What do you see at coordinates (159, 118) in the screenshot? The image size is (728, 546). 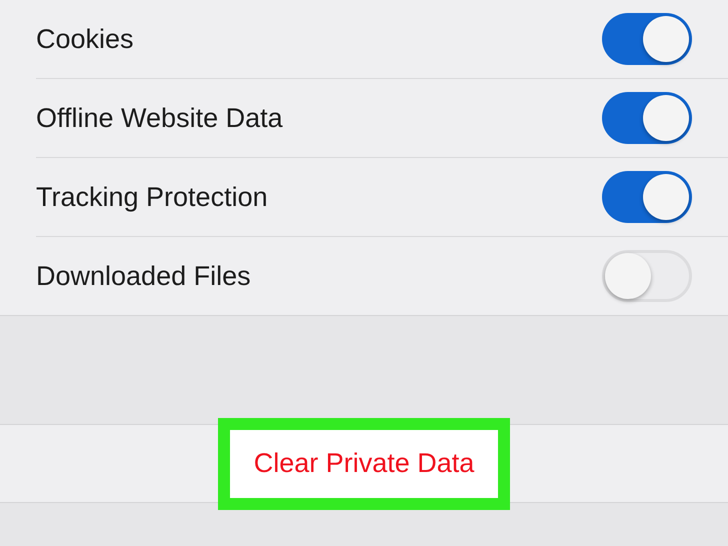 I see `setting-label: Offline Website Data` at bounding box center [159, 118].